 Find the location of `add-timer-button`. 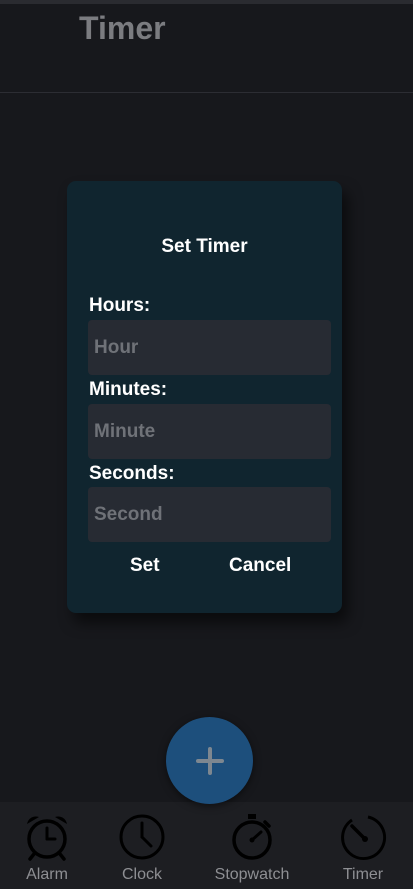

add-timer-button is located at coordinates (209, 760).